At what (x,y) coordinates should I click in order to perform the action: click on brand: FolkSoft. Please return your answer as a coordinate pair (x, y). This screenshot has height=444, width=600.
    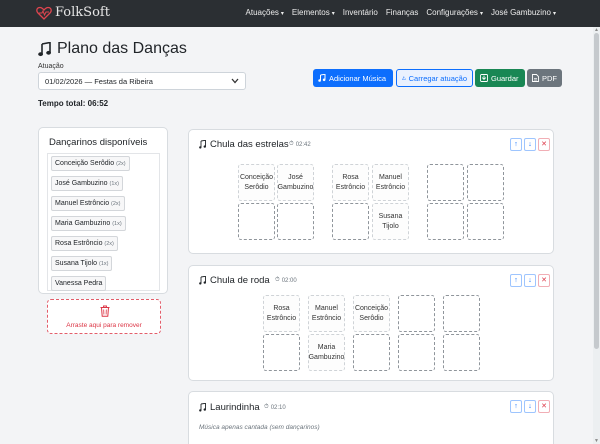
    Looking at the image, I should click on (73, 12).